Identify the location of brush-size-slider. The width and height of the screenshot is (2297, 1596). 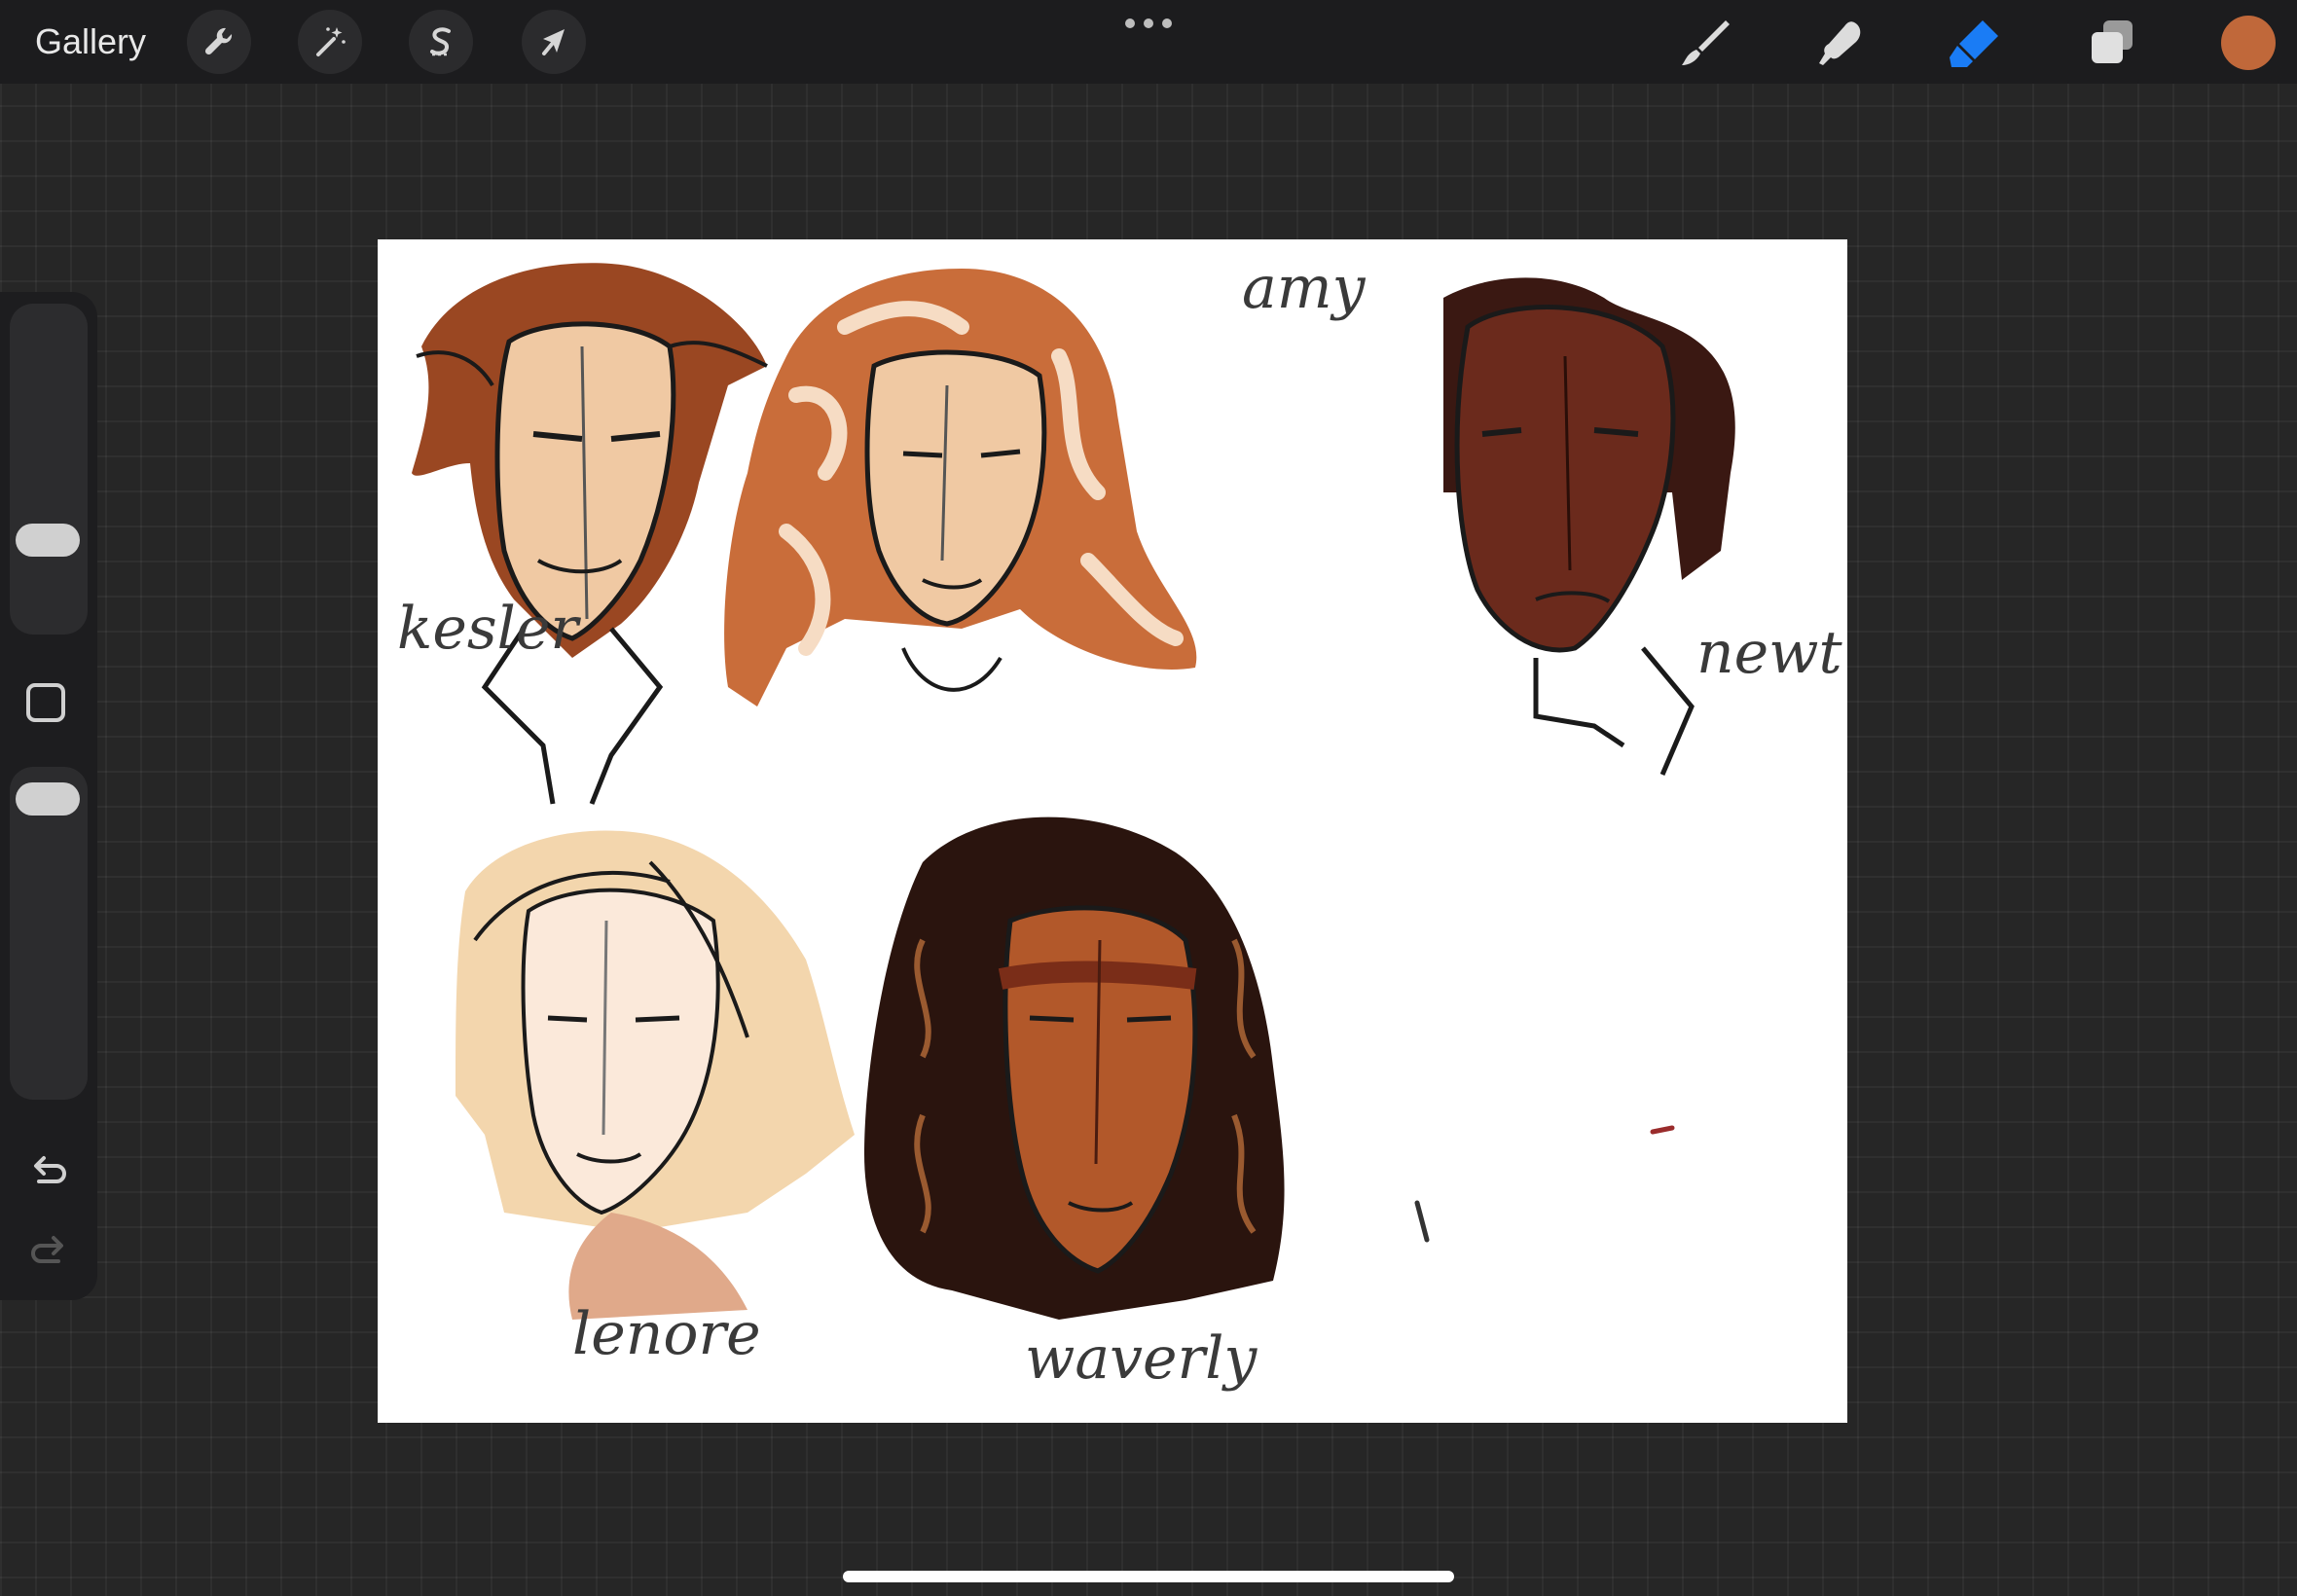
(49, 469).